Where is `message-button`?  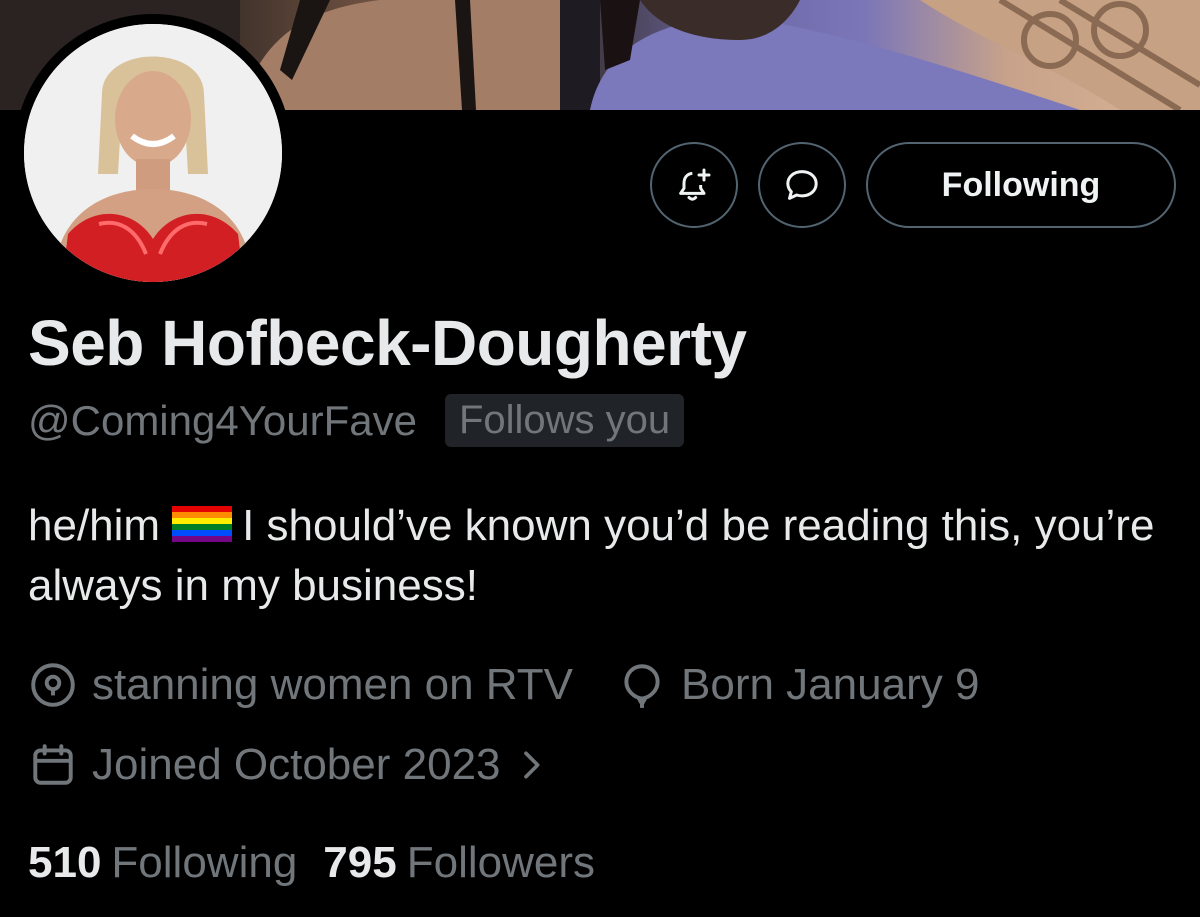
message-button is located at coordinates (802, 185).